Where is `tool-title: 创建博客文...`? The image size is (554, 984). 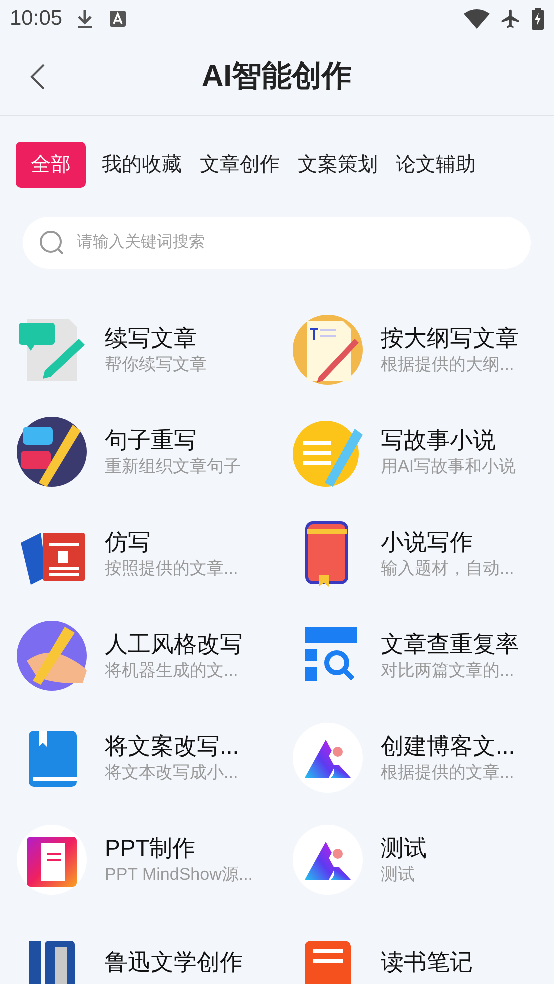
tool-title: 创建博客文... is located at coordinates (448, 746).